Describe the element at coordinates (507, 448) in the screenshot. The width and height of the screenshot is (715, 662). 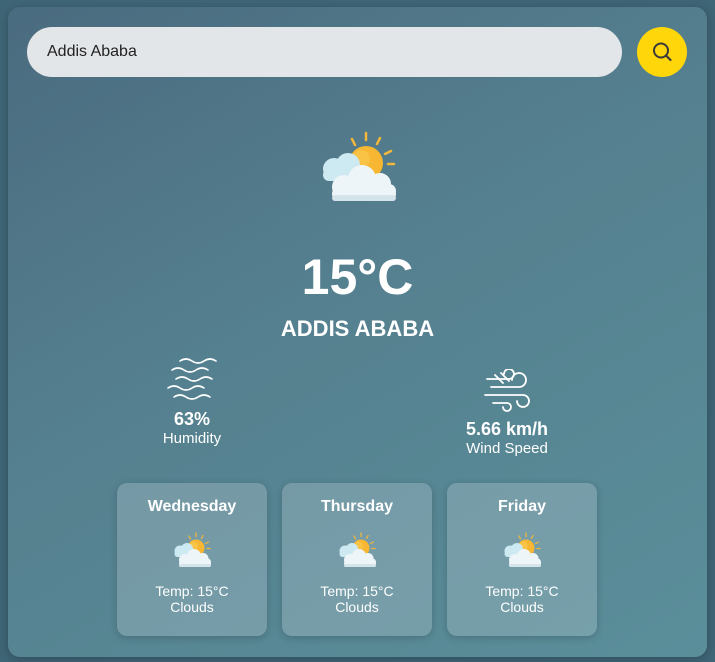
I see `wind-label: Wind Speed` at that location.